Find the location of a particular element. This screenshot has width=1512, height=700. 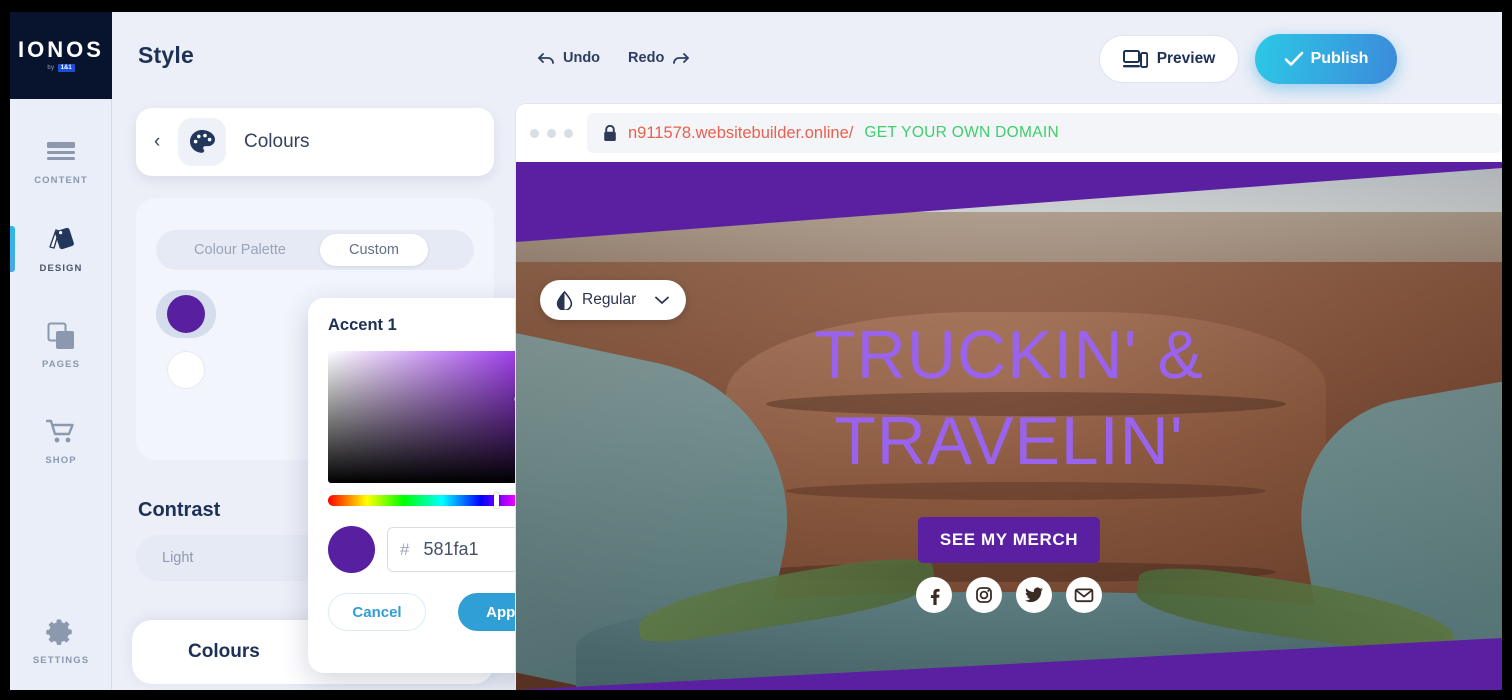

undo-icon is located at coordinates (546, 58).